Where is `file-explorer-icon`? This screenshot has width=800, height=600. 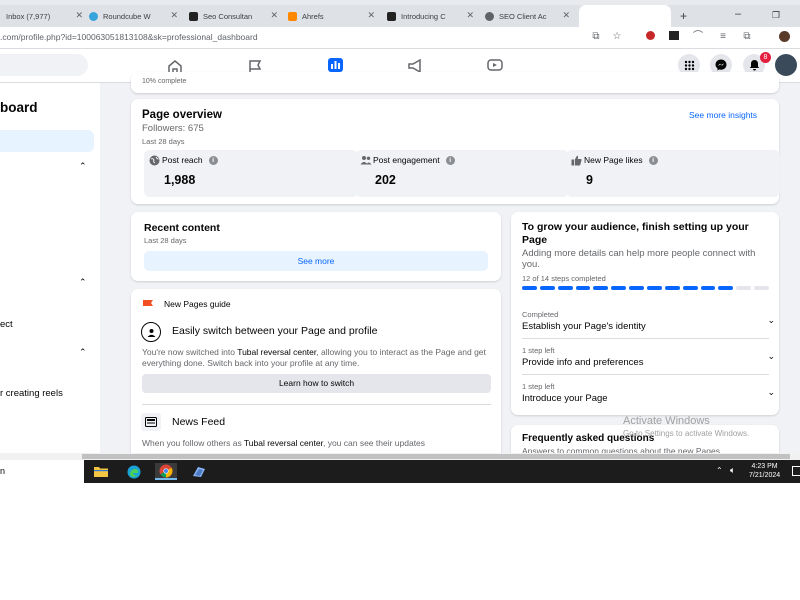
file-explorer-icon is located at coordinates (101, 471).